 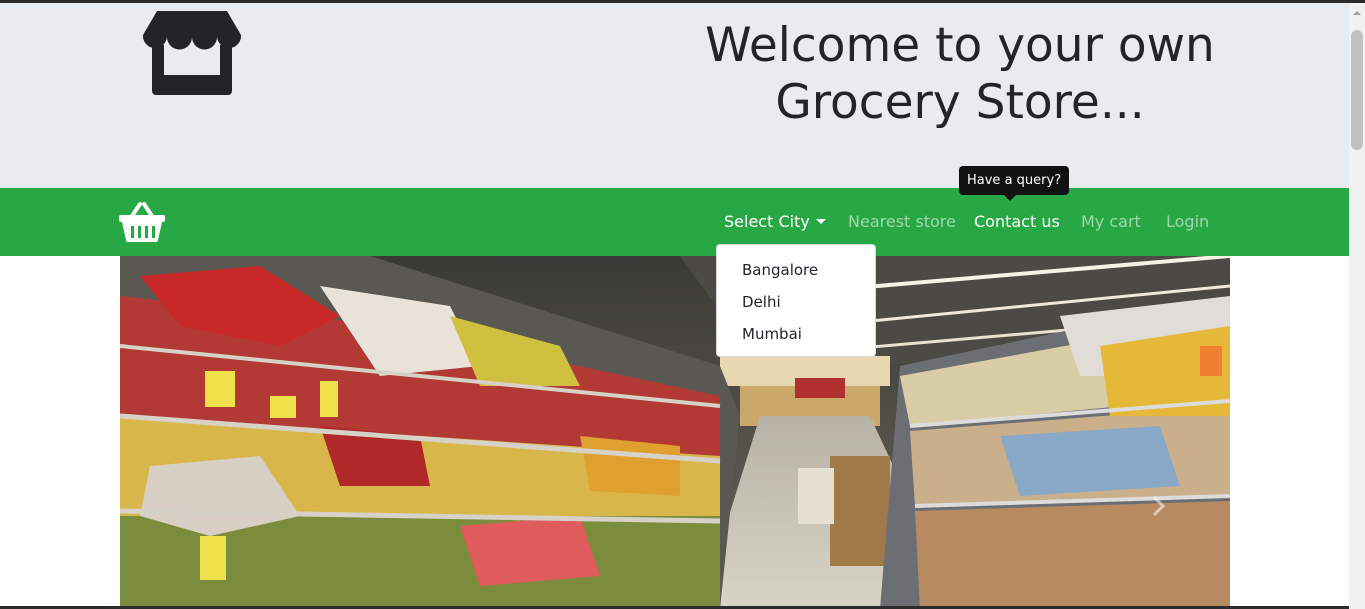 I want to click on city-dropdown-menu: Bangalore Delhi Mumbai, so click(x=796, y=300).